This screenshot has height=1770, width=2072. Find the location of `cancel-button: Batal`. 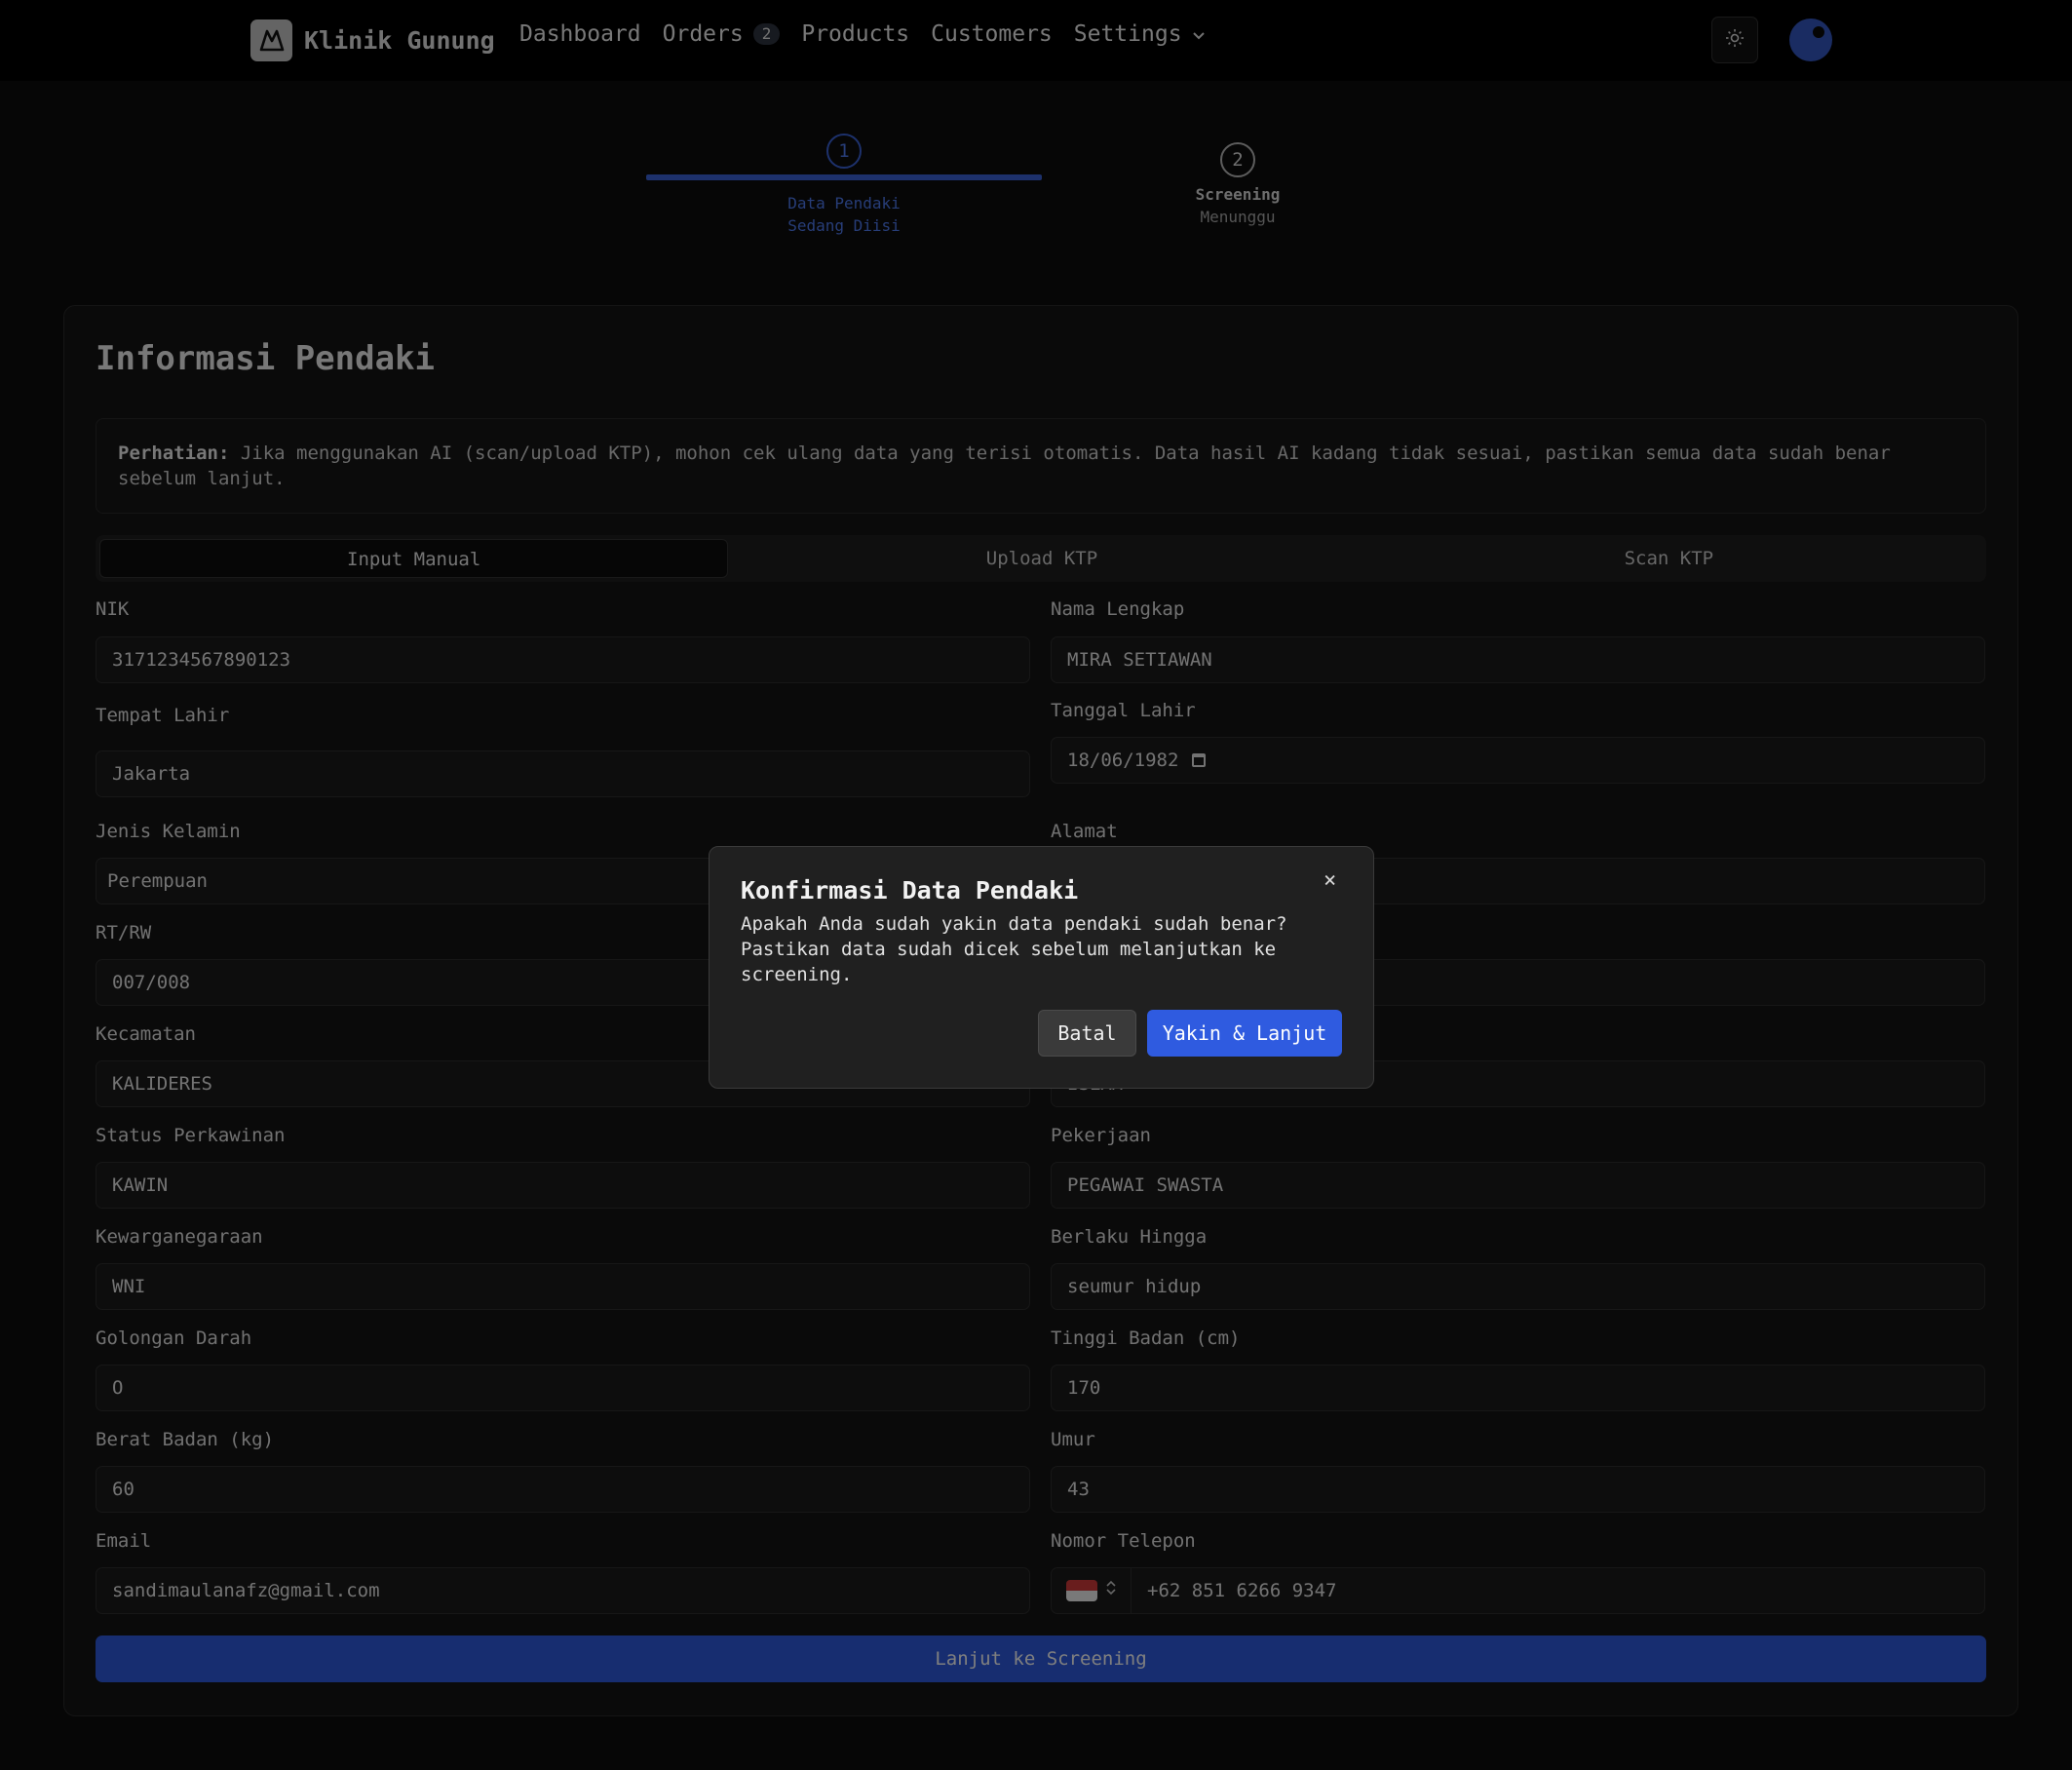

cancel-button: Batal is located at coordinates (1087, 1033).